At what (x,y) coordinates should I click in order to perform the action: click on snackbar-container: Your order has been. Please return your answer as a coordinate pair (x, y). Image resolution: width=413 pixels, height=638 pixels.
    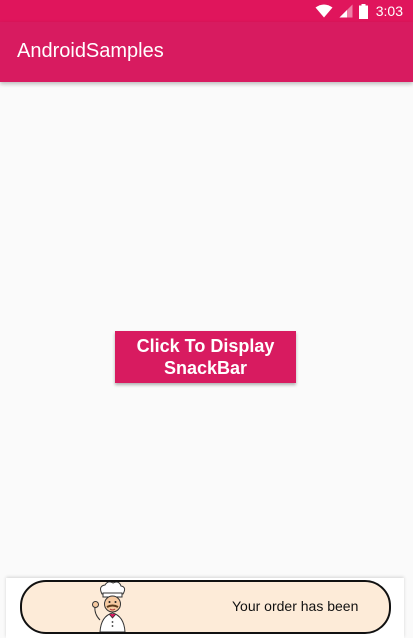
    Looking at the image, I should click on (205, 608).